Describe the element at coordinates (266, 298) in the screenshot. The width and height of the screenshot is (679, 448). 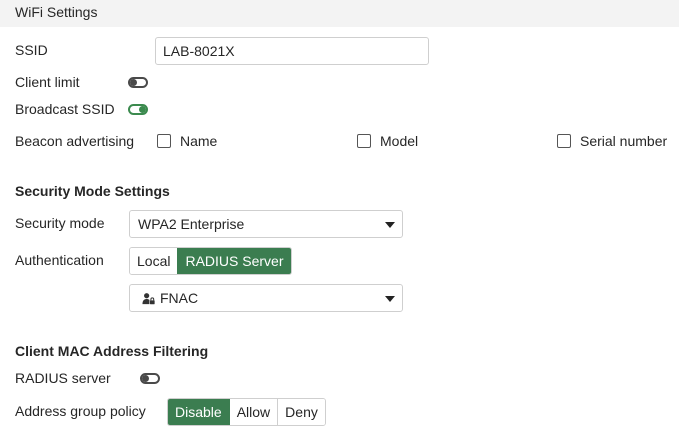
I see `radius-server-select: FNAC` at that location.